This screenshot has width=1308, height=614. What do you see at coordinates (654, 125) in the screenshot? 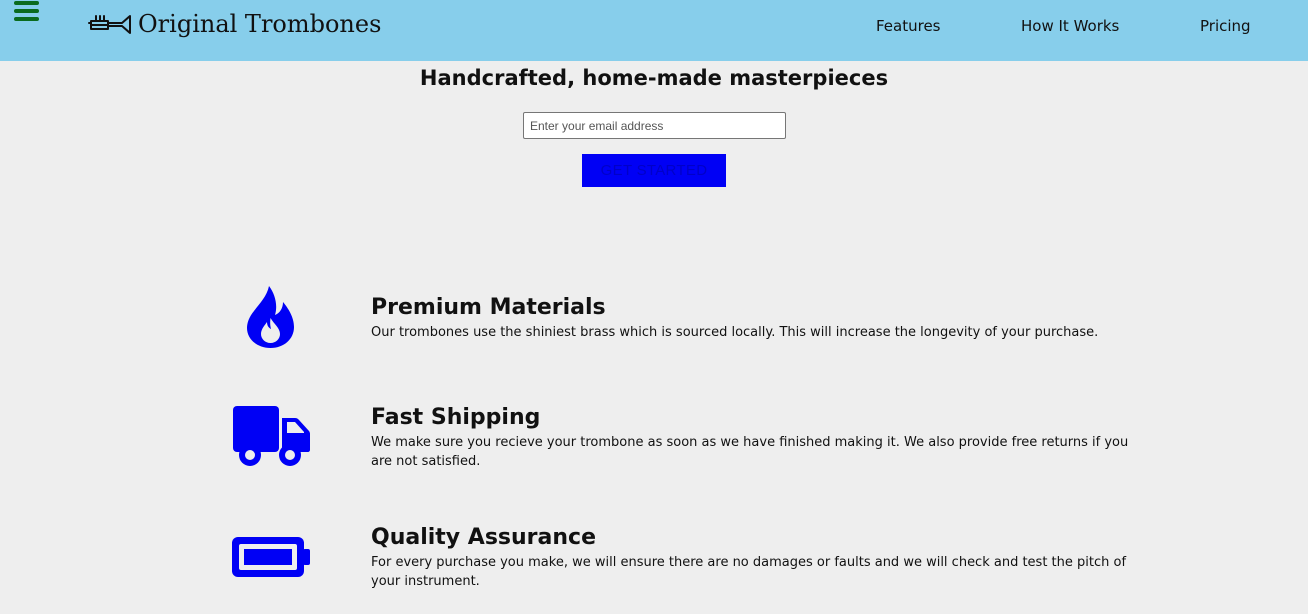
I see `email-input` at bounding box center [654, 125].